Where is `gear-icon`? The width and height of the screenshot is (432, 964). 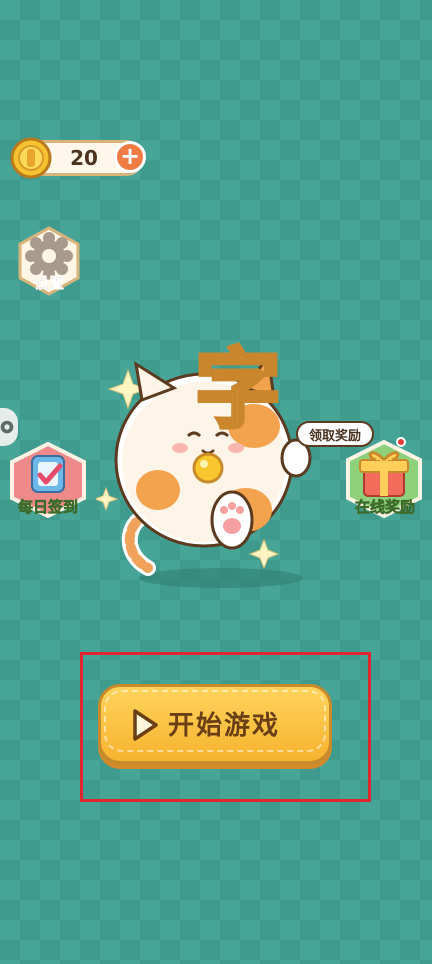
gear-icon is located at coordinates (7, 427).